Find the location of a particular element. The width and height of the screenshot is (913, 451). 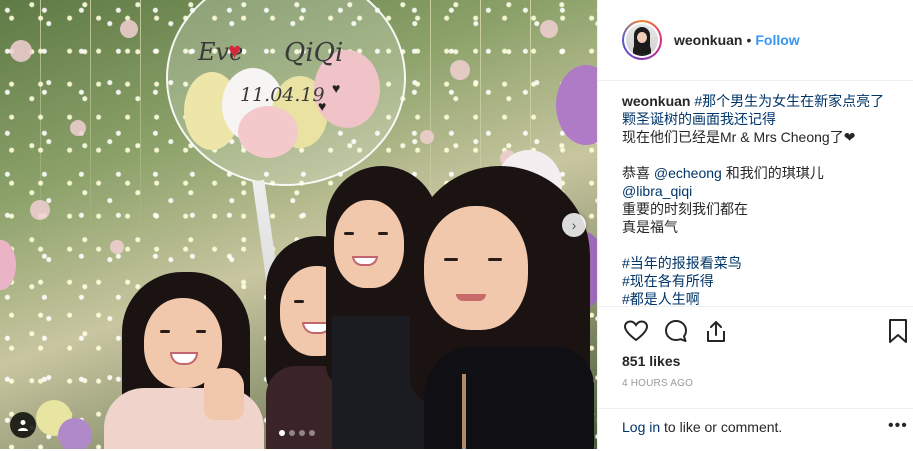

caption-line: 重要的时刻我们都在 is located at coordinates (685, 209).